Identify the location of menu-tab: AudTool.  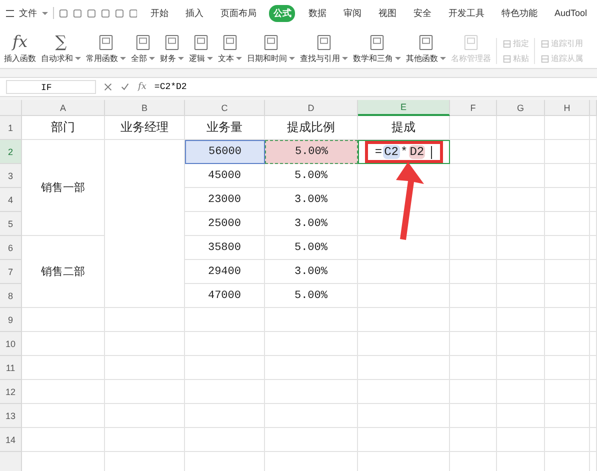
(570, 13).